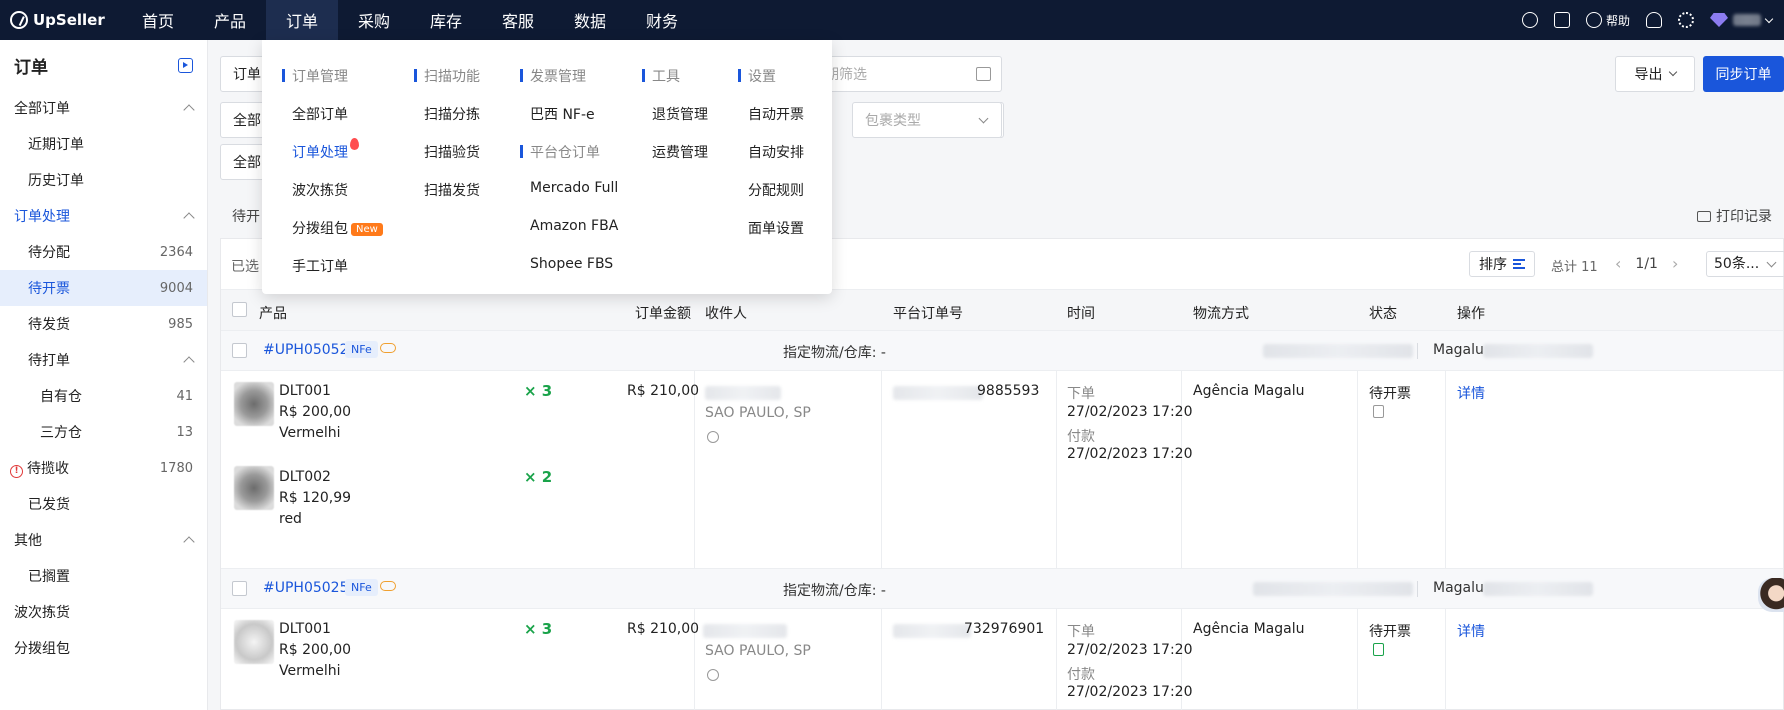 This screenshot has height=710, width=1784. Describe the element at coordinates (1771, 595) in the screenshot. I see `assistant-avatar` at that location.